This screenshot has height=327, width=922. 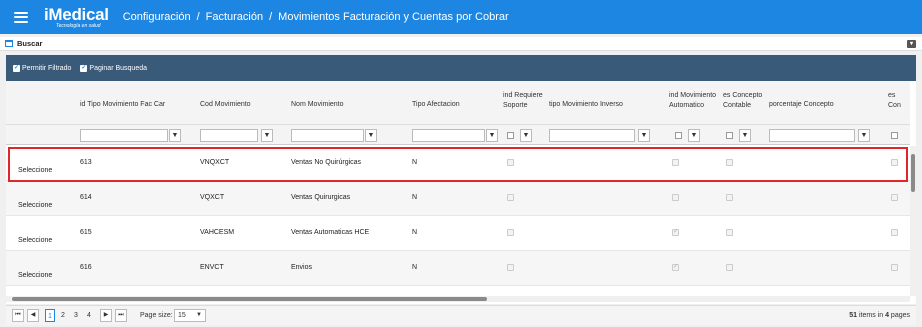 I want to click on first-page-icon: ⏮, so click(x=18, y=315).